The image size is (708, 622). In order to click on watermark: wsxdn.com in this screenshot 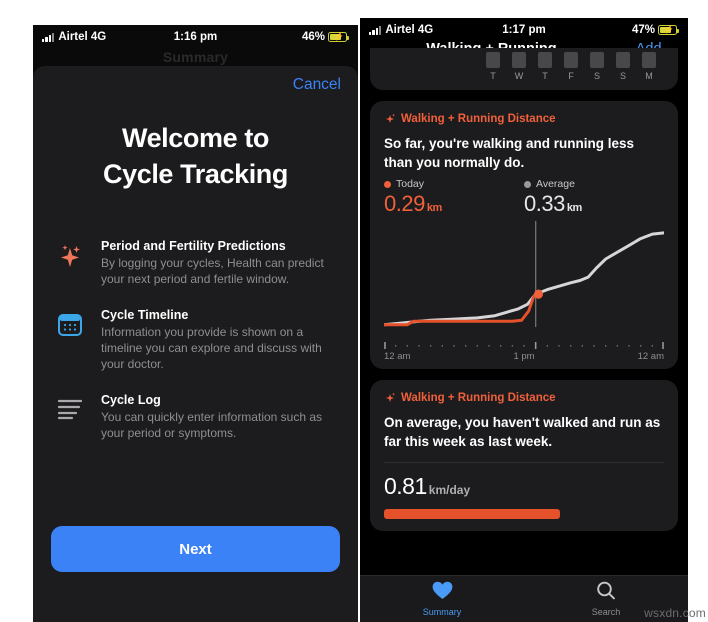, I will do `click(675, 613)`.